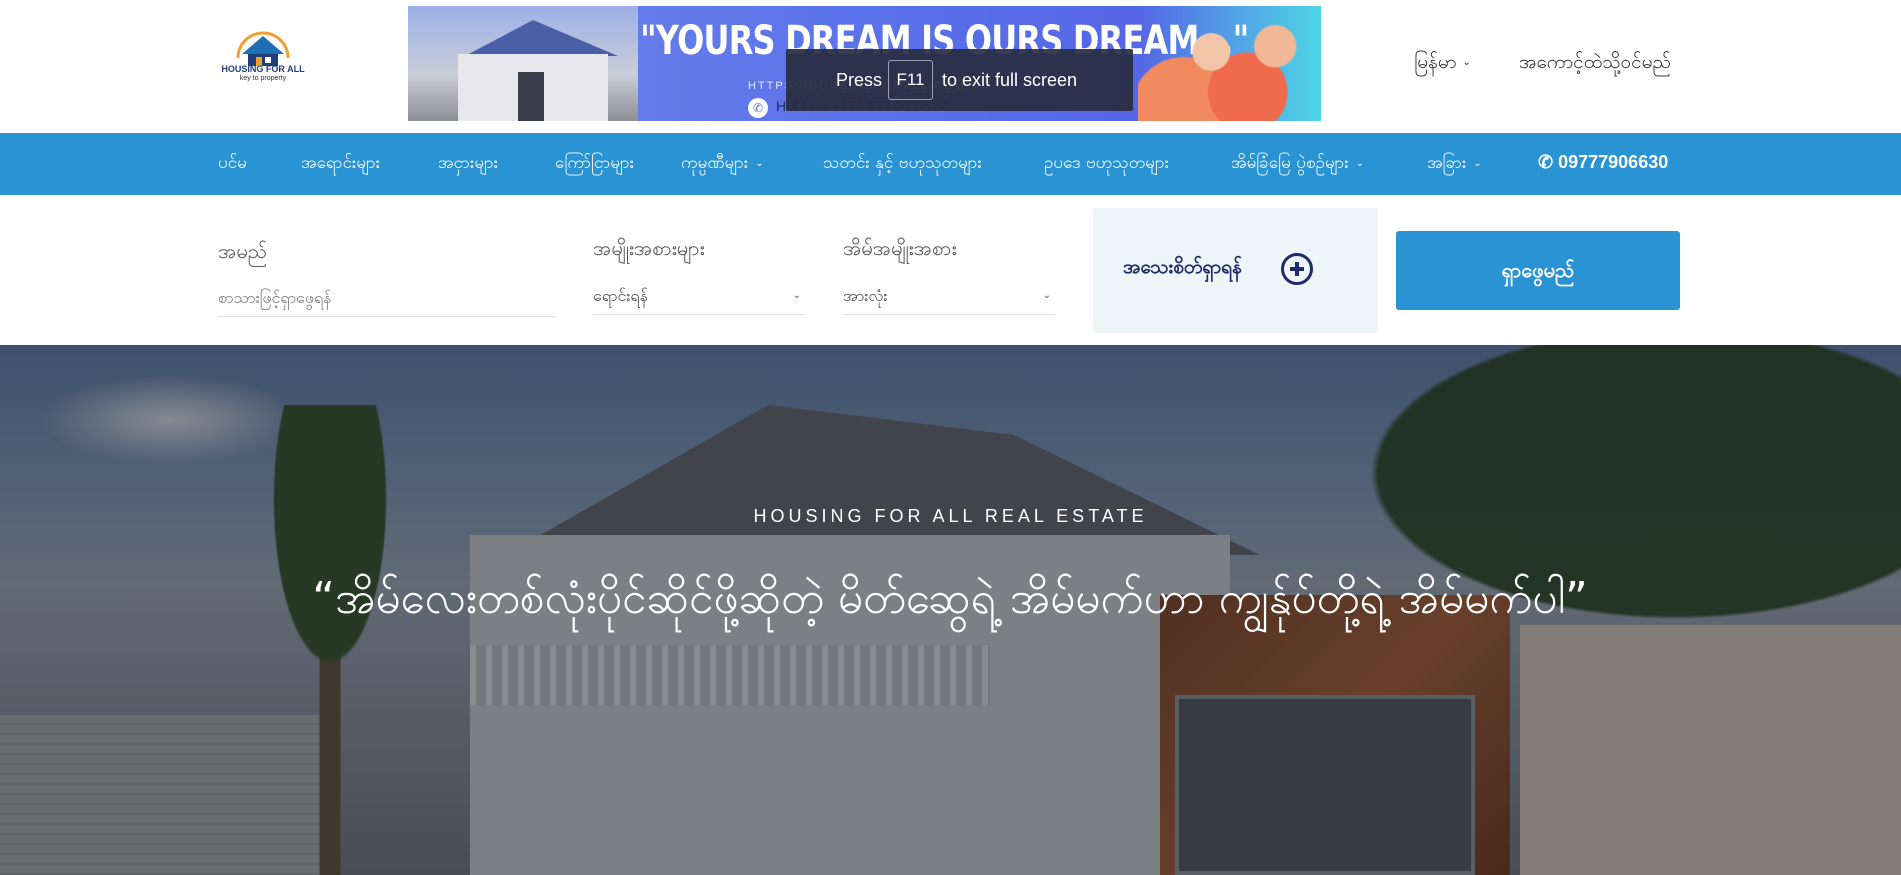 The height and width of the screenshot is (875, 1901). What do you see at coordinates (900, 248) in the screenshot?
I see `type-label: အိမ်အမျိုးအစား` at bounding box center [900, 248].